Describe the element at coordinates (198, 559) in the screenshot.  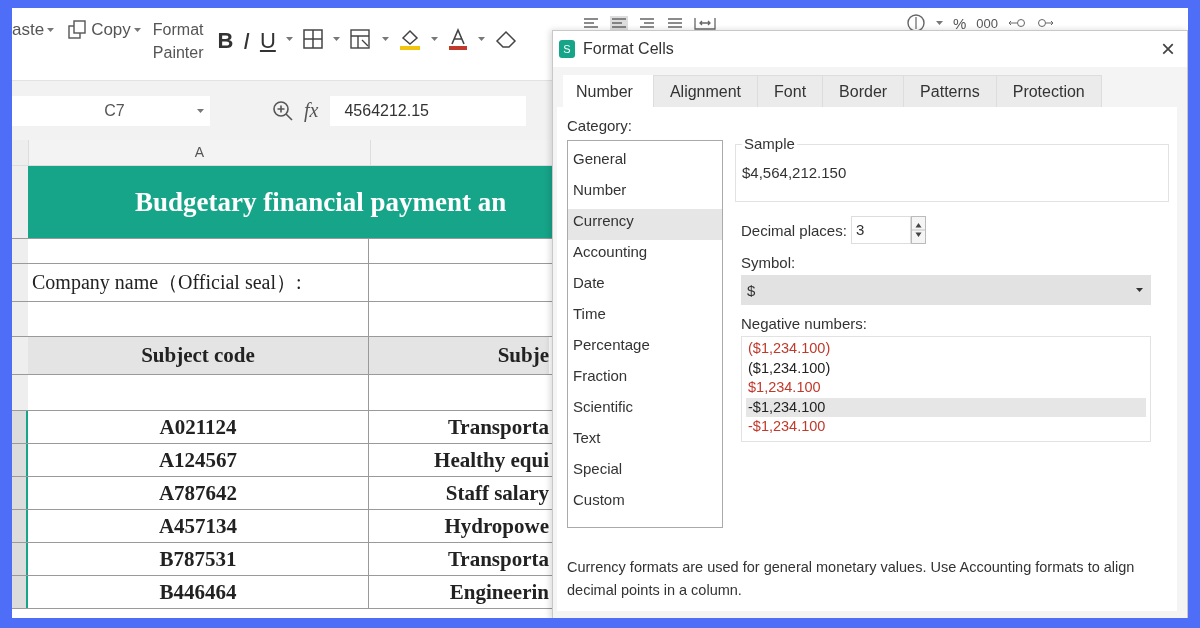
I see `table-cell: B787531` at that location.